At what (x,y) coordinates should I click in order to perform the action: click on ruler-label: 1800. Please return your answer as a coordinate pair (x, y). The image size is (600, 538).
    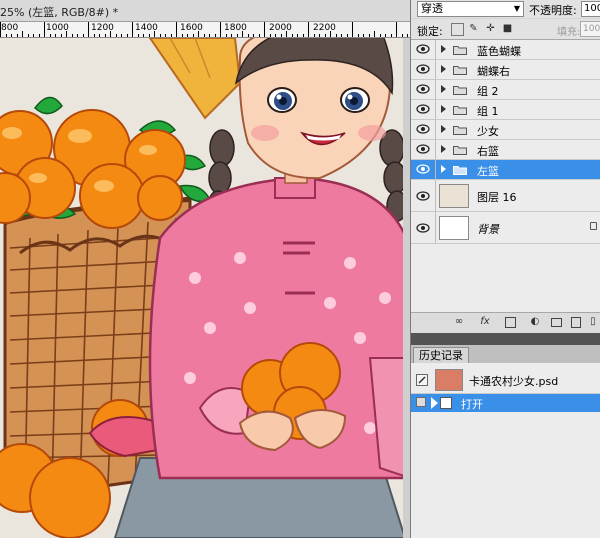
    Looking at the image, I should click on (235, 28).